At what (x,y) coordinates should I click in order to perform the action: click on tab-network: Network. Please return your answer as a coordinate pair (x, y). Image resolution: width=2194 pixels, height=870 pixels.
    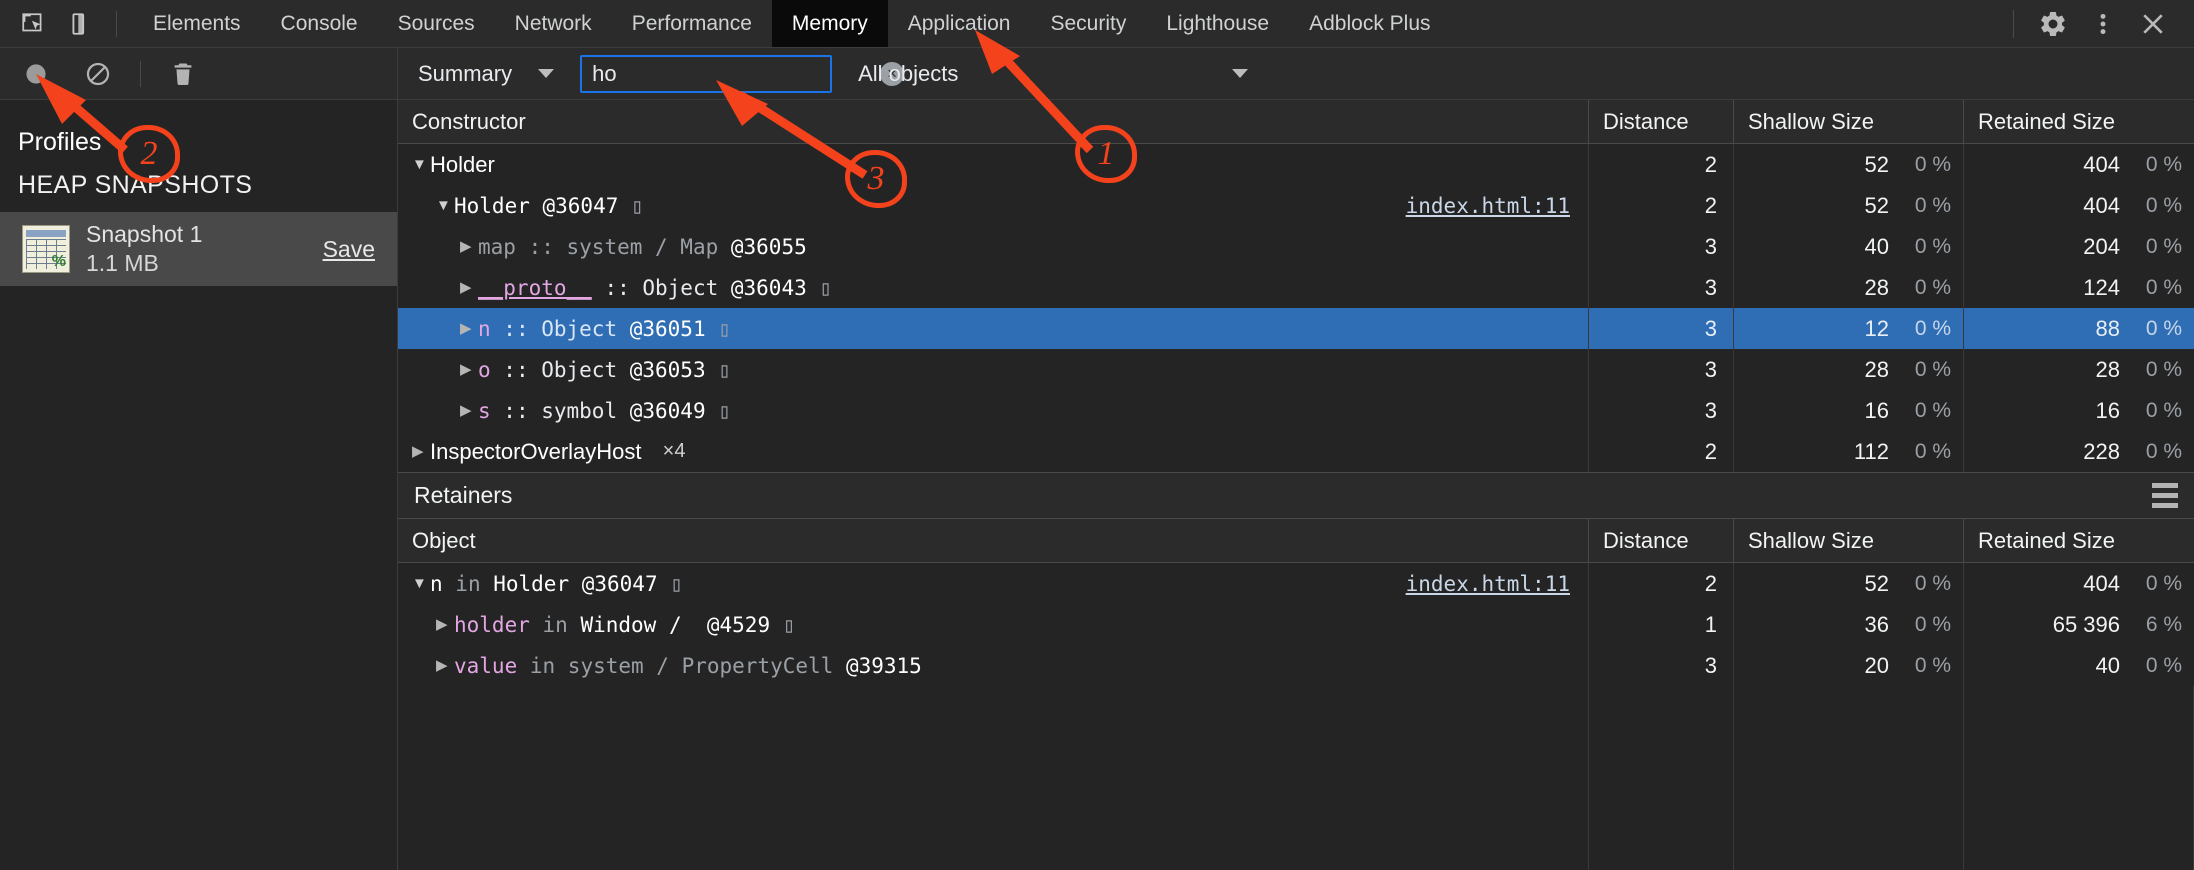
    Looking at the image, I should click on (553, 23).